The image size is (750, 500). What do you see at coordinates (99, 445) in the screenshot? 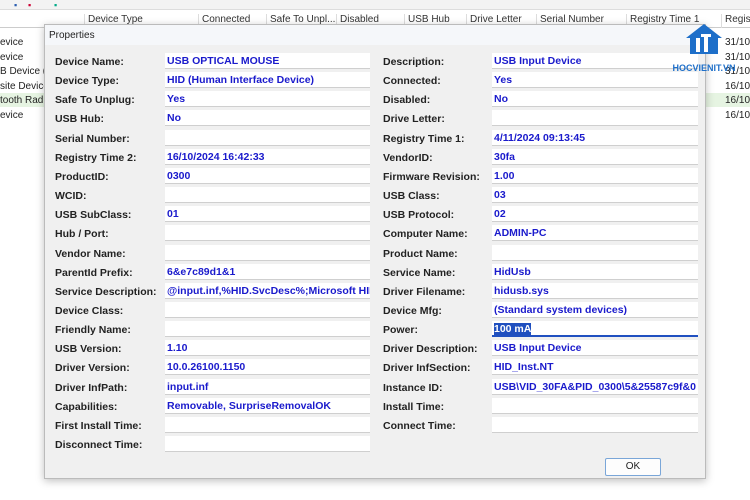
I see `field-label: Disconnect Time:` at bounding box center [99, 445].